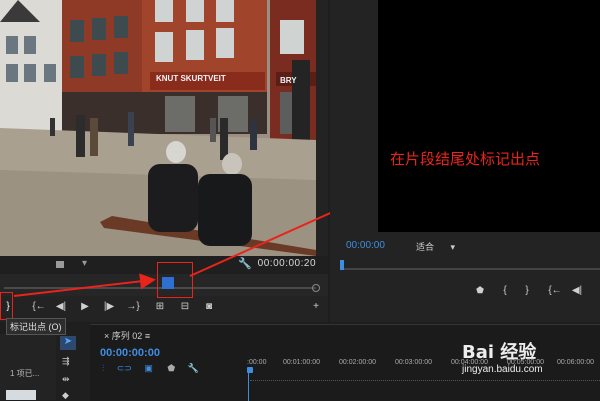 The width and height of the screenshot is (600, 401). I want to click on timeline-tool-row: ⫶ ⊂⊃ ▣ ⬟ 🔧, so click(150, 368).